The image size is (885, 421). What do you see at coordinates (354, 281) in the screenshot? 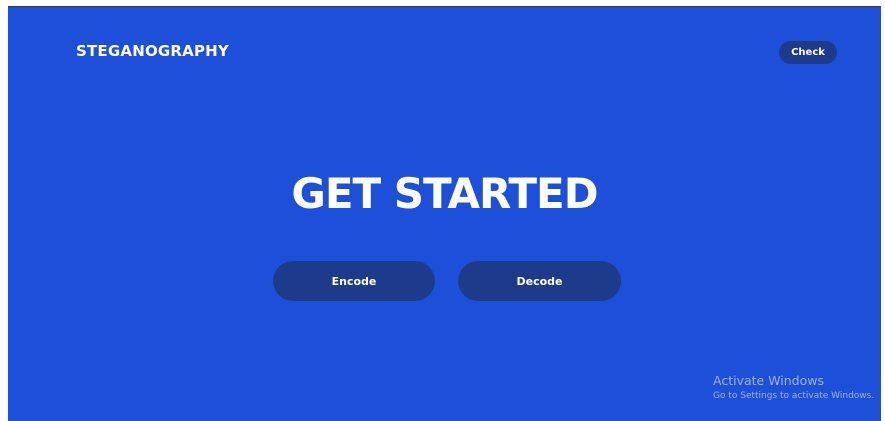
I see `encode-button: Encode` at bounding box center [354, 281].